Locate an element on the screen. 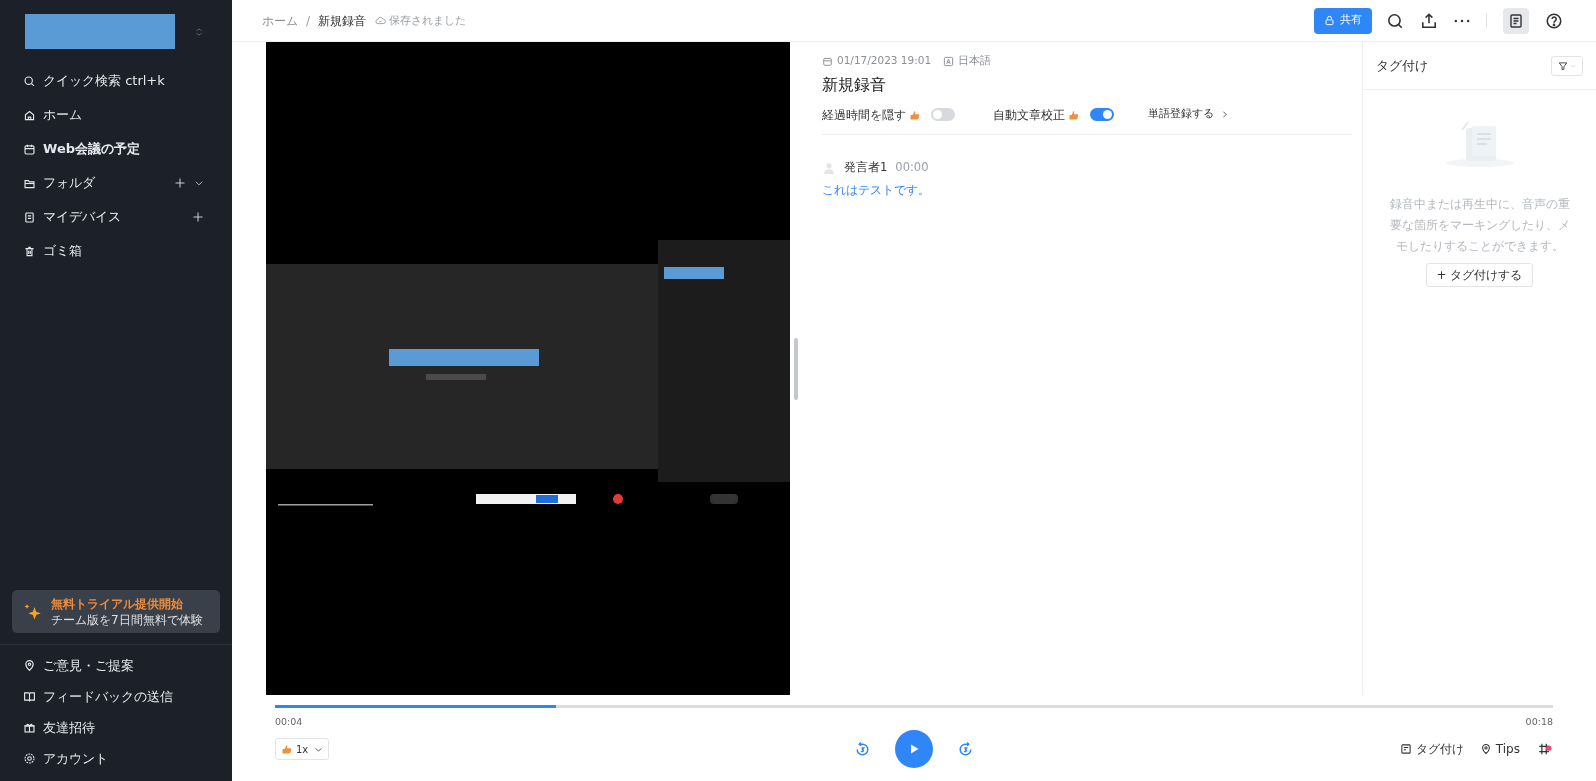 Image resolution: width=1596 pixels, height=781 pixels. language-icon is located at coordinates (949, 61).